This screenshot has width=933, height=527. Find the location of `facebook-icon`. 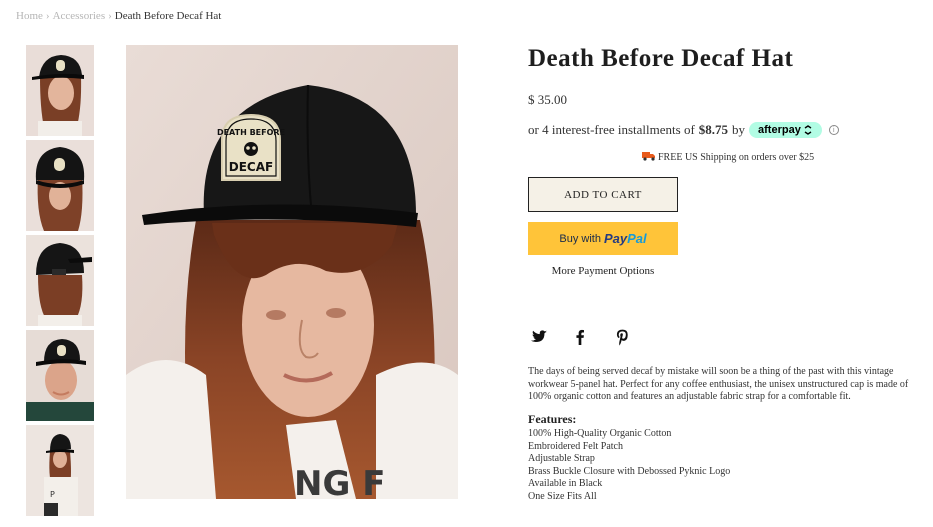

facebook-icon is located at coordinates (580, 337).